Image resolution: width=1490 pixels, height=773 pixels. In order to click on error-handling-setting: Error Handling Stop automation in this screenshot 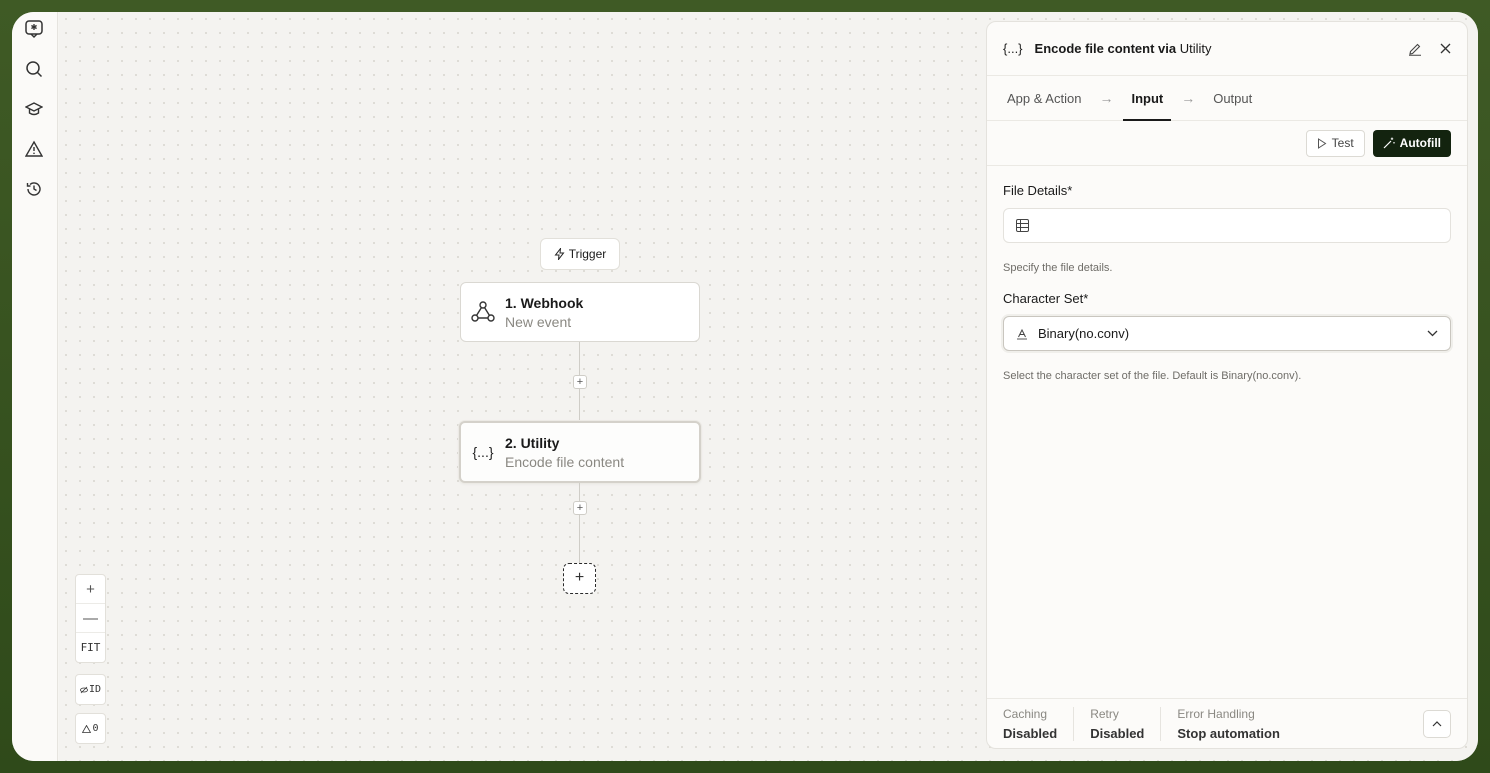, I will do `click(1236, 724)`.